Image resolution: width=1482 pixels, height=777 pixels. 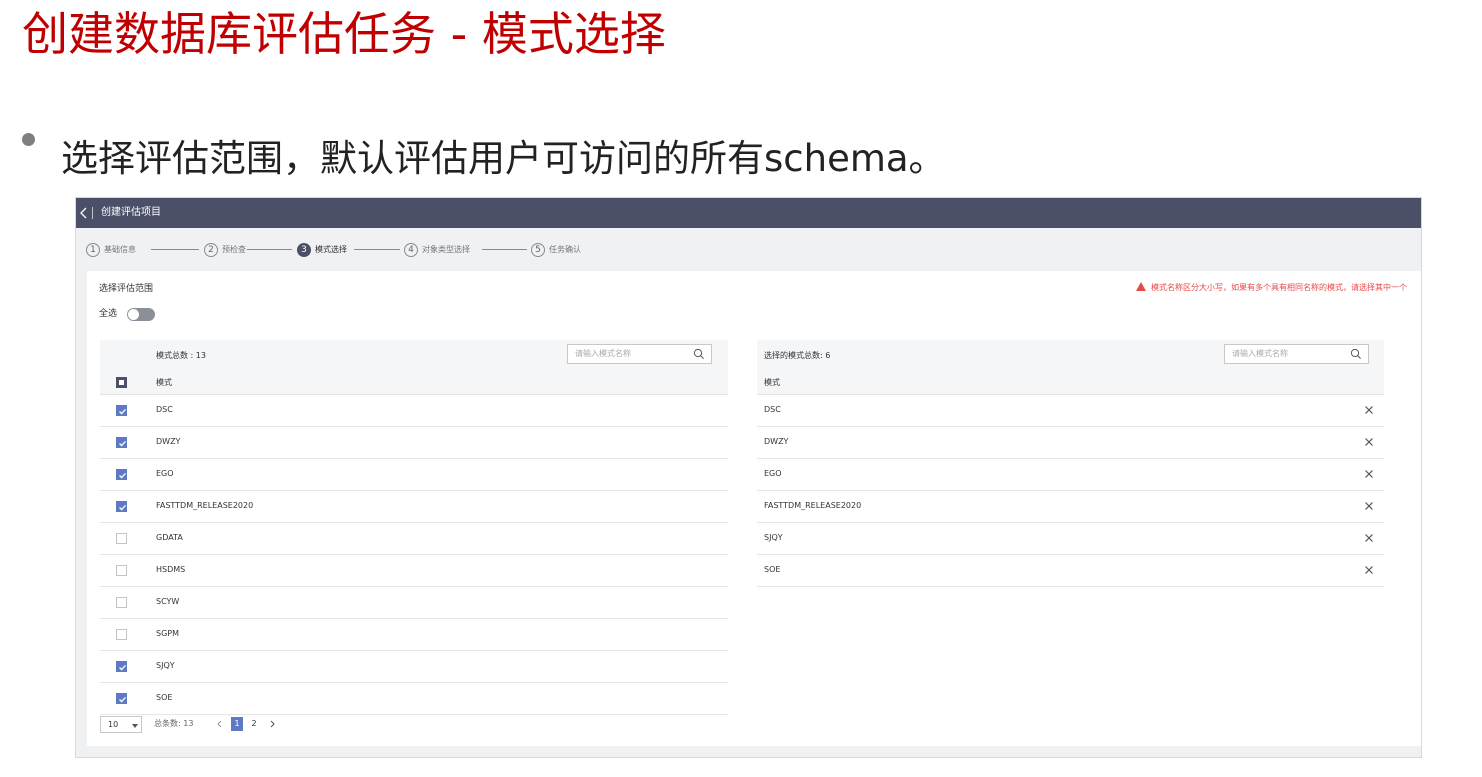 What do you see at coordinates (171, 569) in the screenshot?
I see `schema-name: HSDMS` at bounding box center [171, 569].